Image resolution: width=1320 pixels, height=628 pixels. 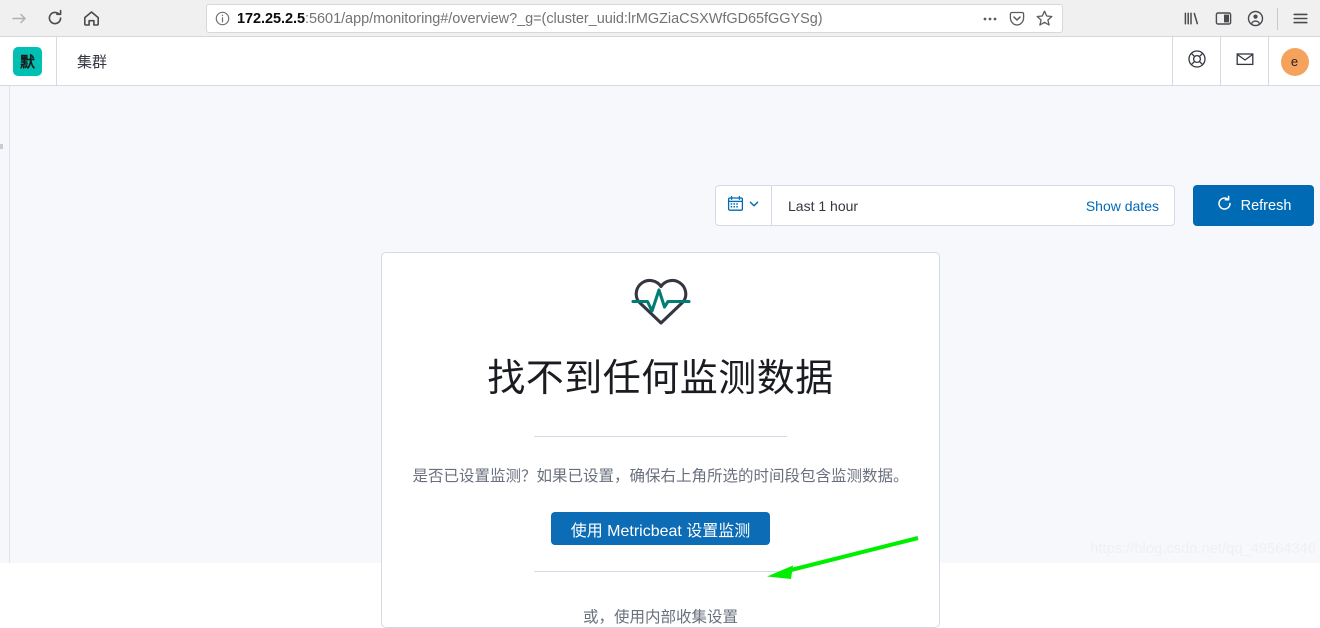 What do you see at coordinates (271, 18) in the screenshot?
I see `url-host: 172.25.2.5` at bounding box center [271, 18].